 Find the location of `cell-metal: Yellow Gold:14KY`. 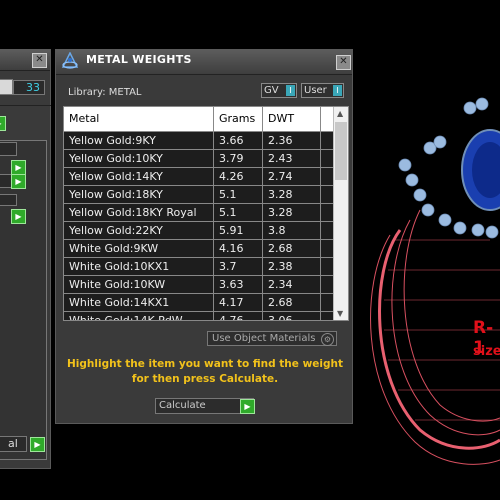

cell-metal: Yellow Gold:14KY is located at coordinates (116, 176).